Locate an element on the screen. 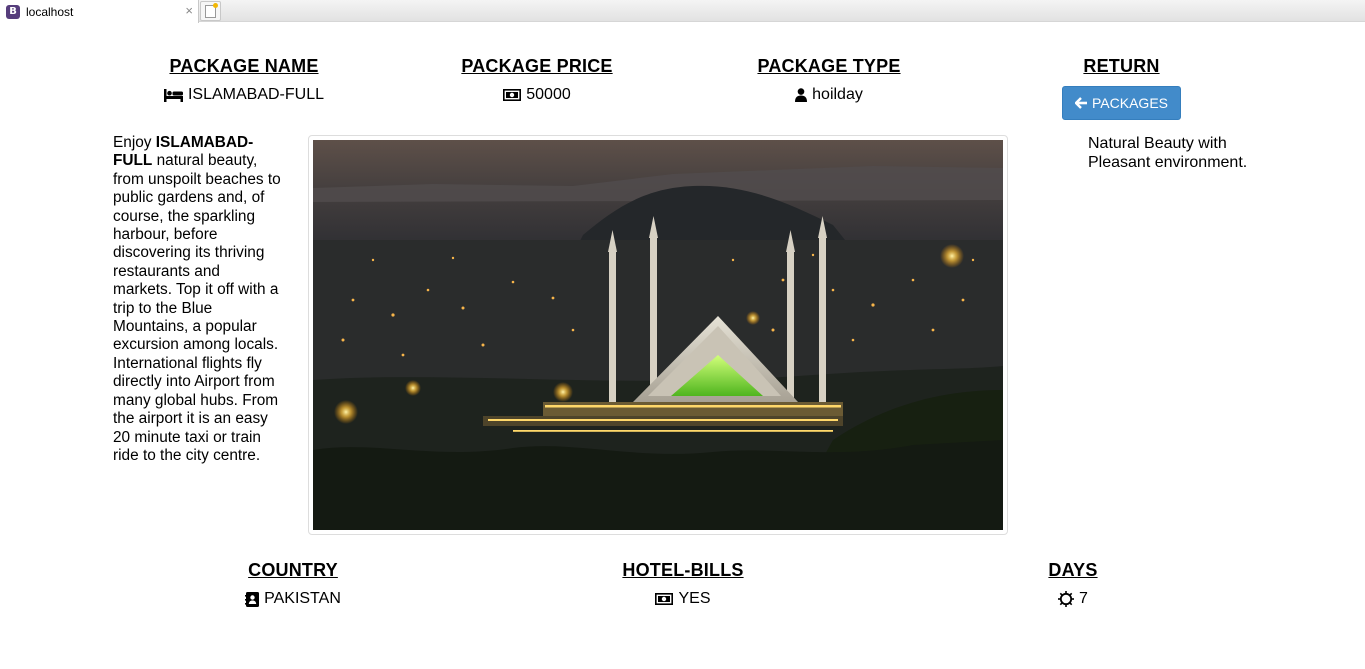 This screenshot has width=1365, height=669. packages-button-label: PACKAGES is located at coordinates (1130, 103).